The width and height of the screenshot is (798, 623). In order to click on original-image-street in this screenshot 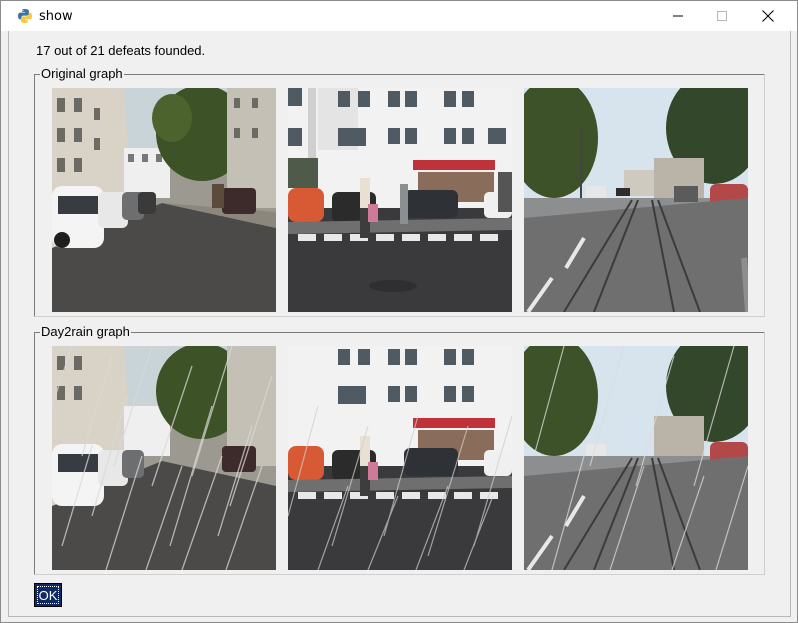, I will do `click(164, 200)`.